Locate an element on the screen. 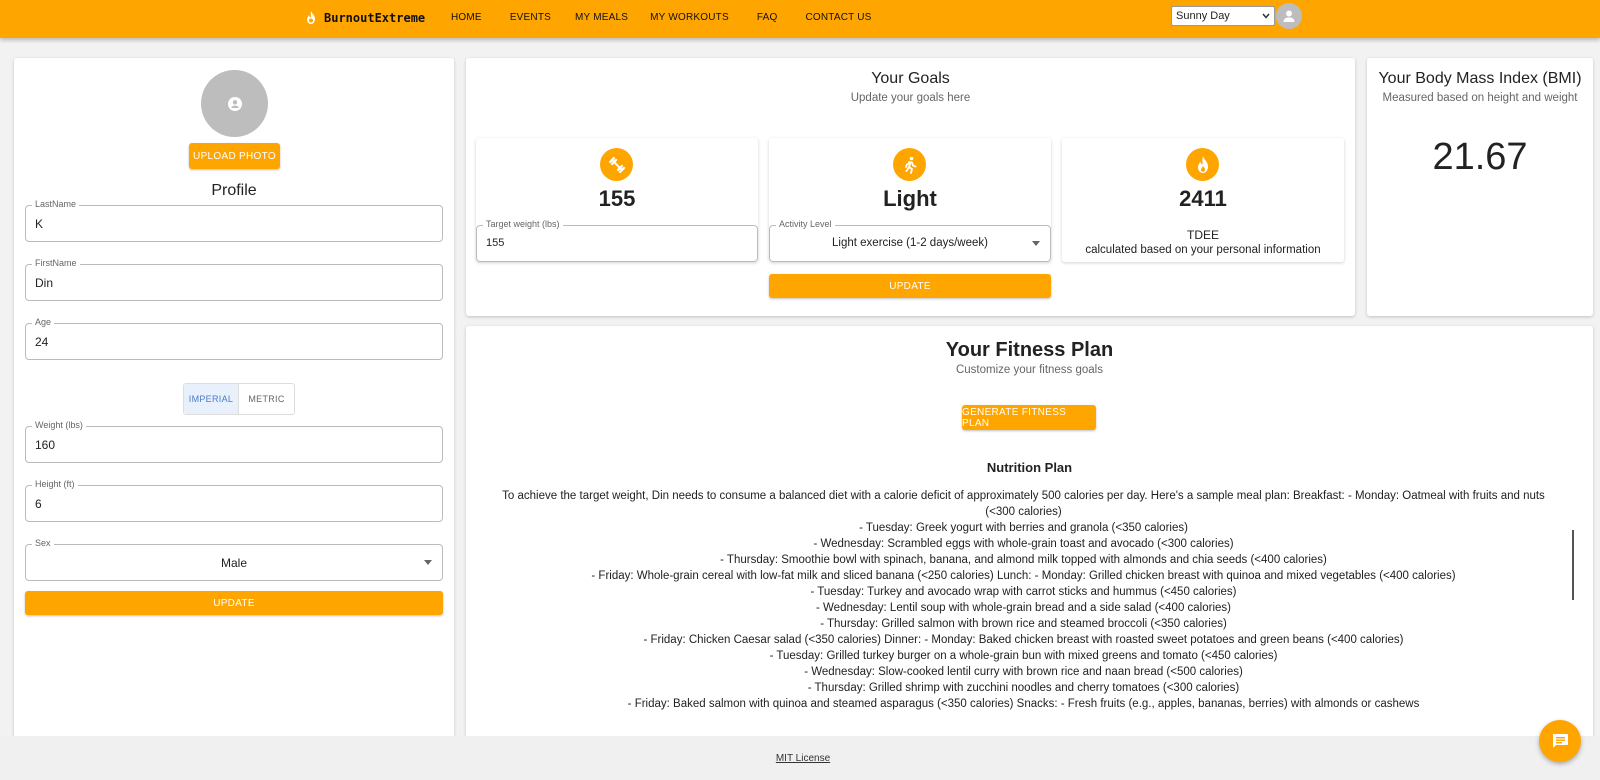 This screenshot has height=780, width=1600. tdee-value: 2411 is located at coordinates (1203, 198).